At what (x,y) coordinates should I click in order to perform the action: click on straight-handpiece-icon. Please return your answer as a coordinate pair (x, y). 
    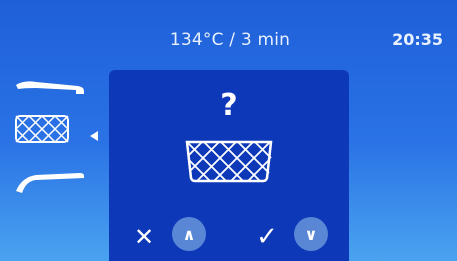
    Looking at the image, I should click on (50, 89).